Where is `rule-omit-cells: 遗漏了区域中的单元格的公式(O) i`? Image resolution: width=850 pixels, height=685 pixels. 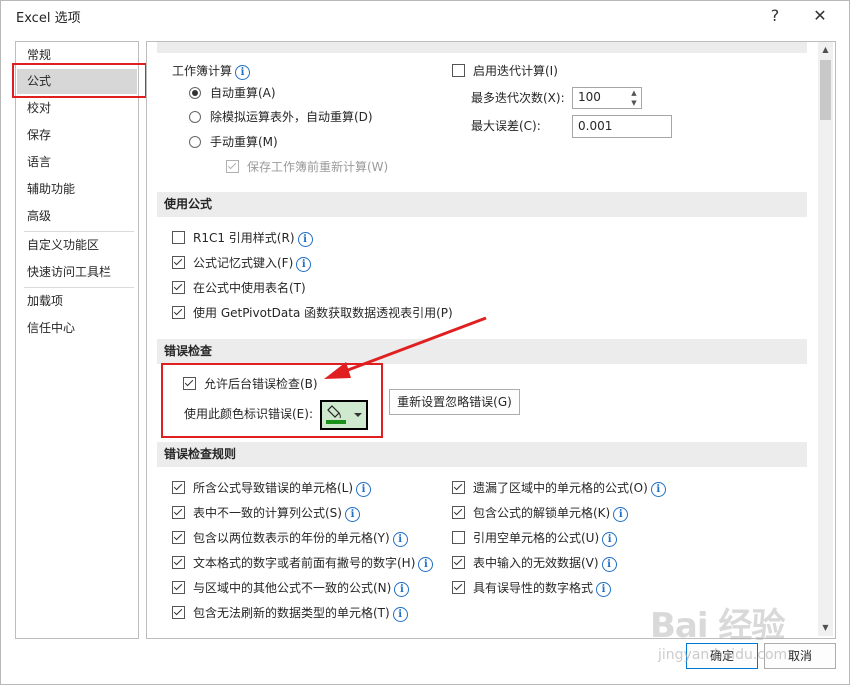 rule-omit-cells: 遗漏了区域中的单元格的公式(O) i is located at coordinates (559, 488).